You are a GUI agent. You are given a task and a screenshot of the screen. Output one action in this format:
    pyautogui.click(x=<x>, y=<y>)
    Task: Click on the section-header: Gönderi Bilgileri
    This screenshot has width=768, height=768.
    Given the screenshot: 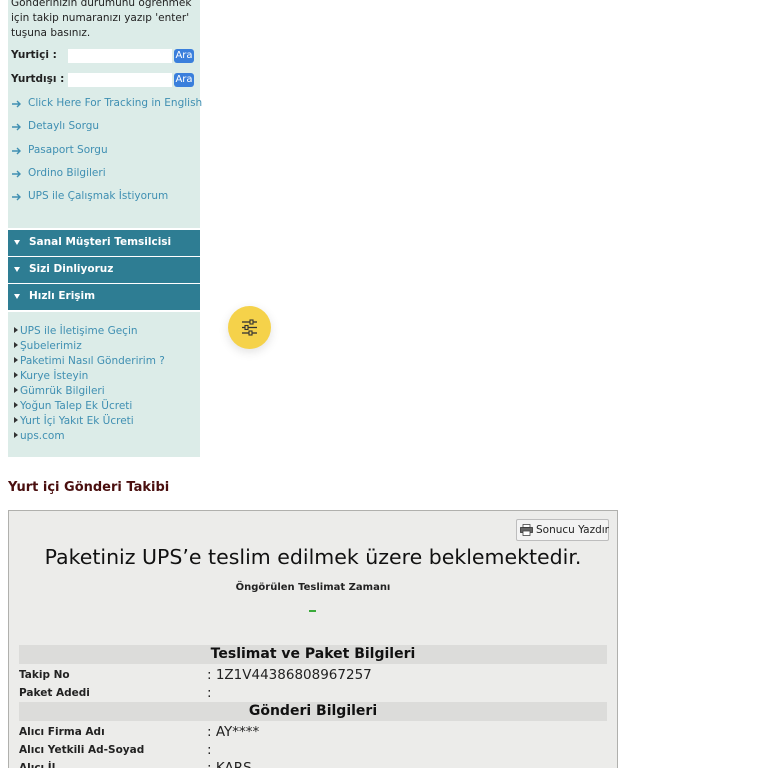 What is the action you would take?
    pyautogui.click(x=313, y=711)
    